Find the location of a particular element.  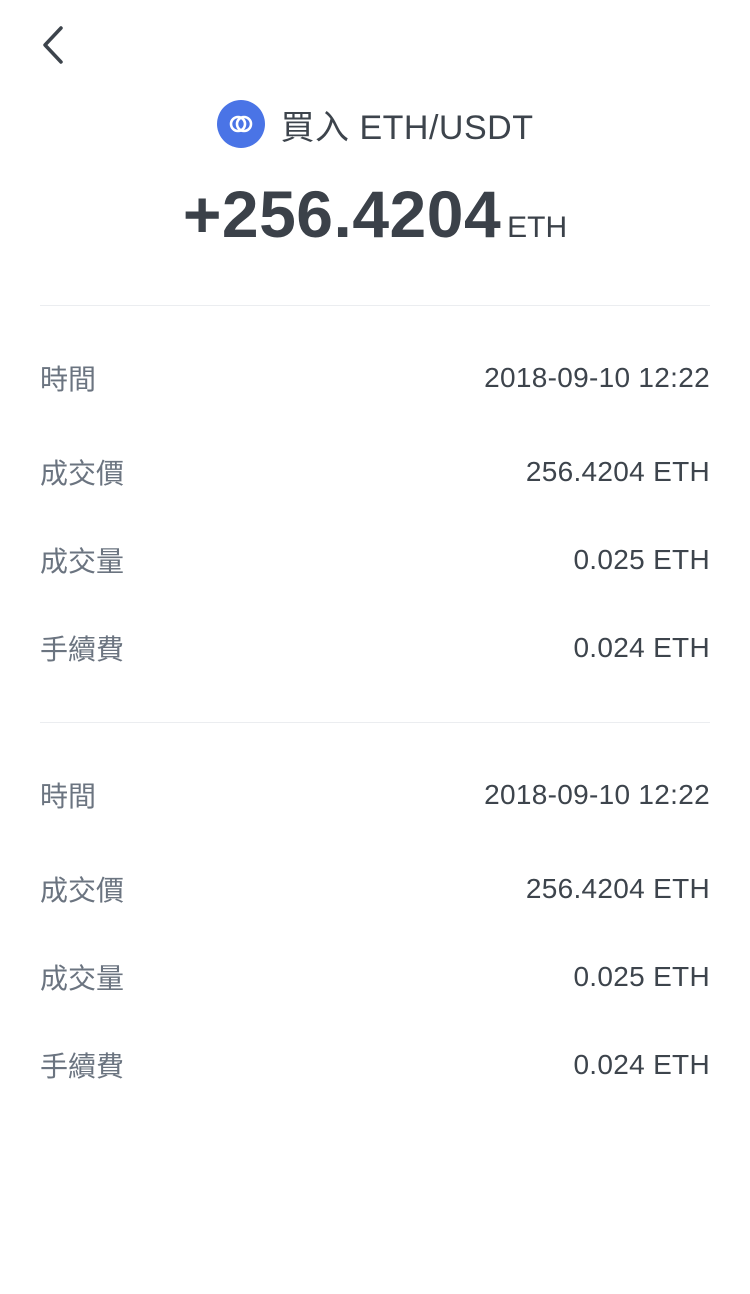

chevron-left-icon is located at coordinates (53, 45).